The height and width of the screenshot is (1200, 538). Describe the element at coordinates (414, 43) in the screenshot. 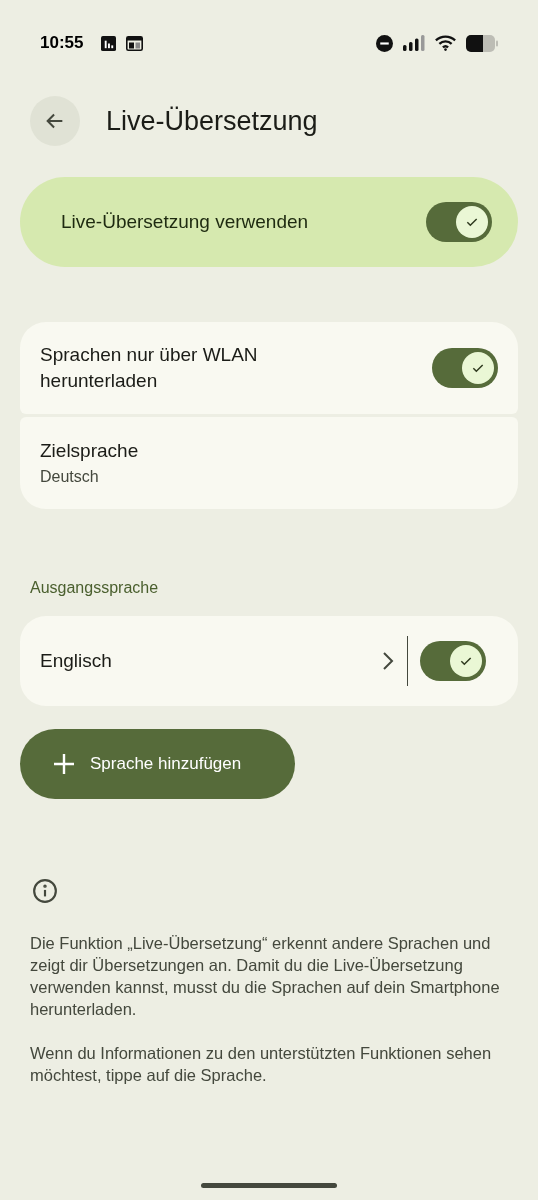

I see `signal-icon` at that location.